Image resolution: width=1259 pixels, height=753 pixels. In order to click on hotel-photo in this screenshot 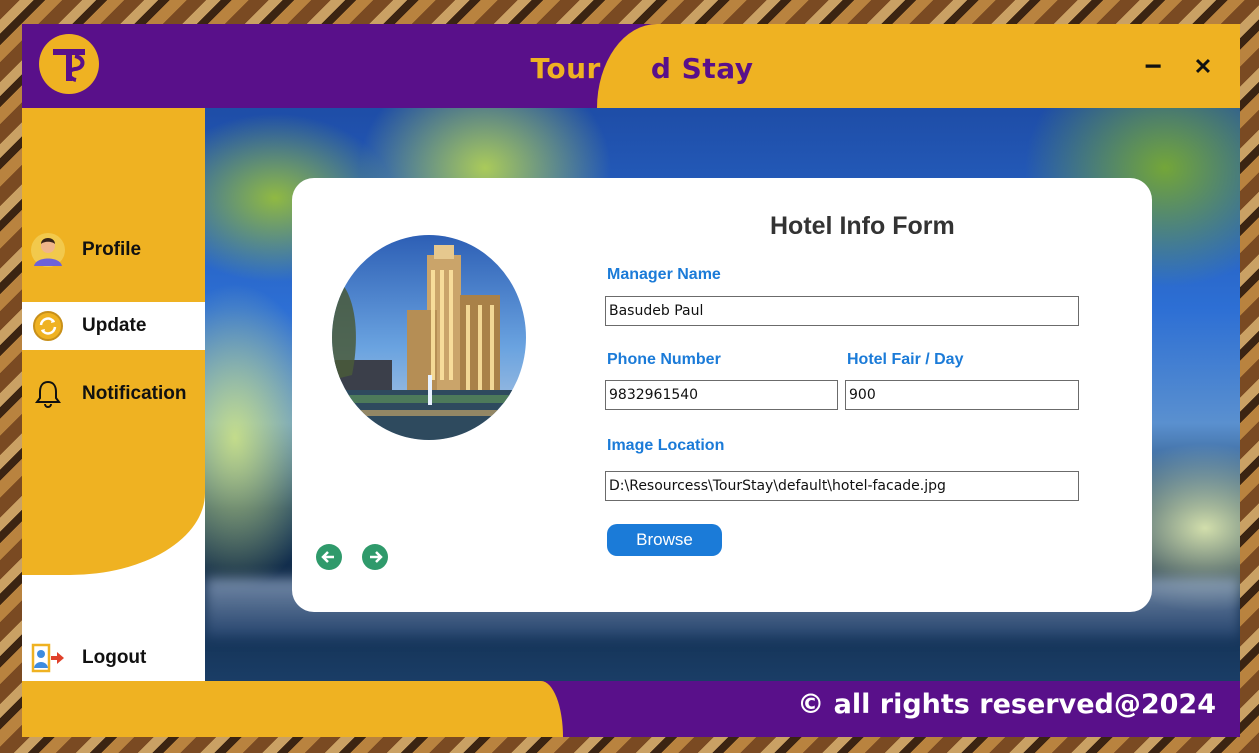, I will do `click(429, 337)`.